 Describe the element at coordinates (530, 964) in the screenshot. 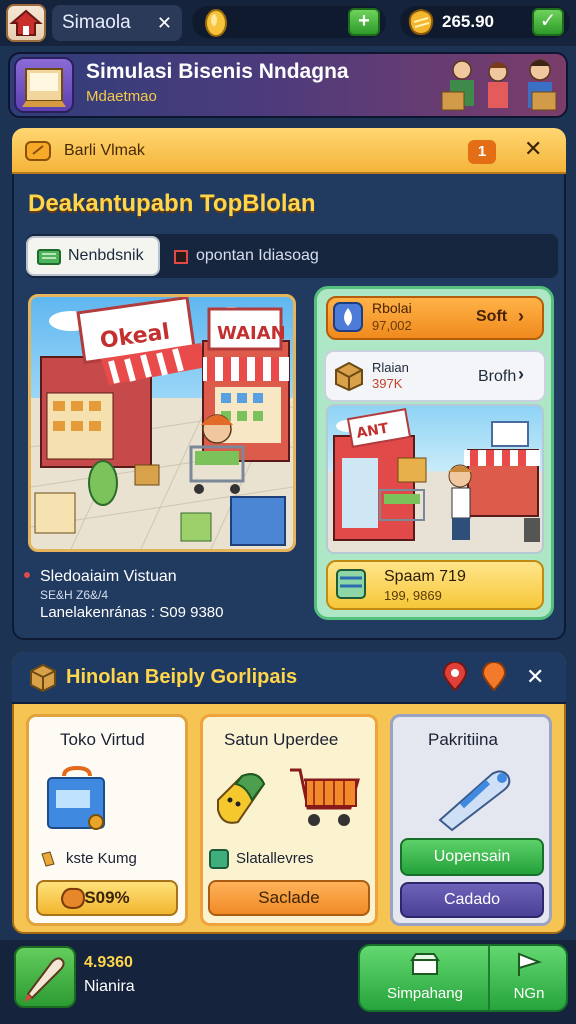

I see `flag-icon` at that location.